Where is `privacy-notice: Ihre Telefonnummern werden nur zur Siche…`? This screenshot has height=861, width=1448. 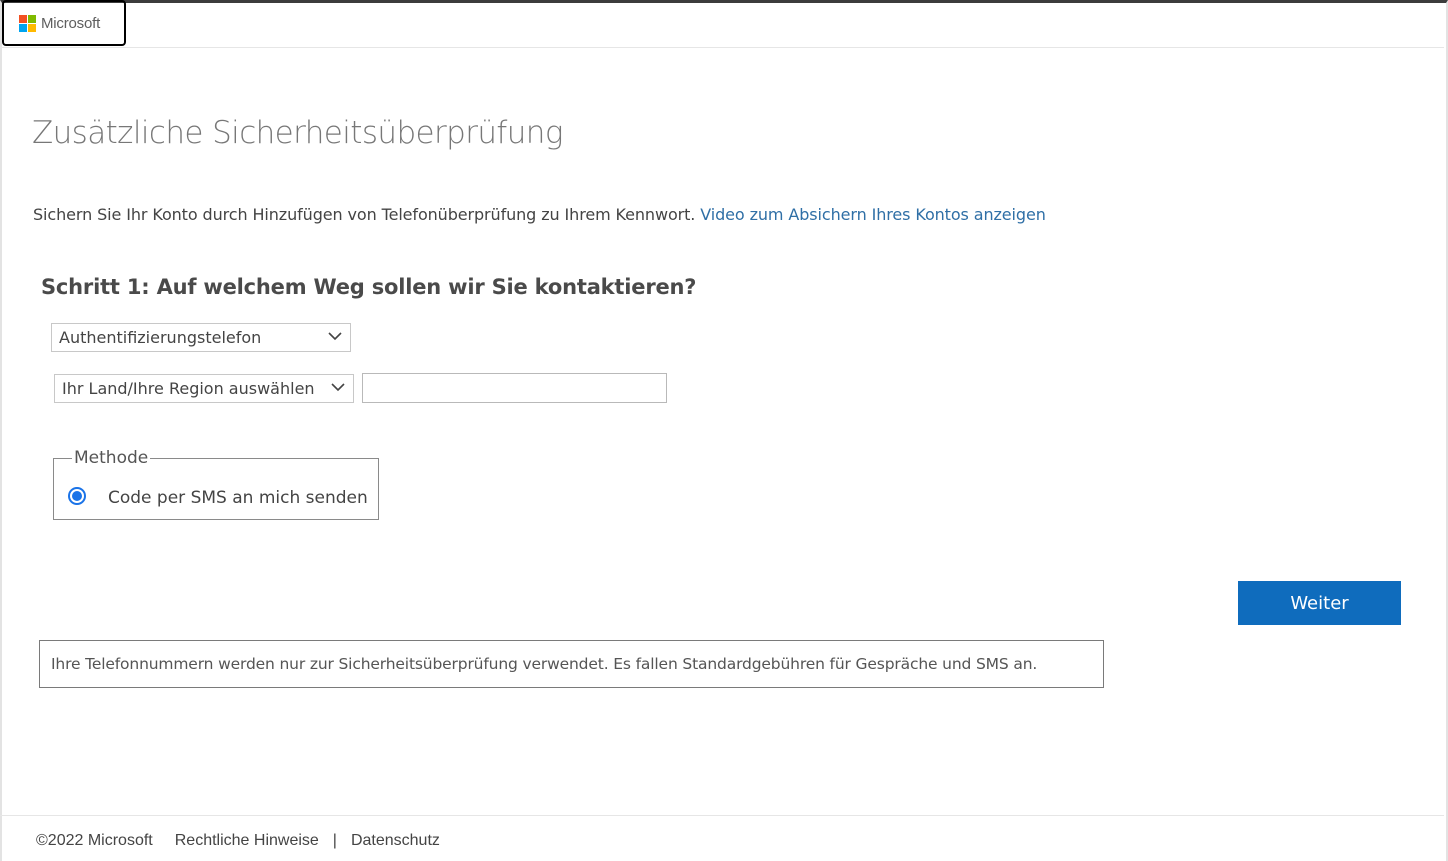
privacy-notice: Ihre Telefonnummern werden nur zur Siche… is located at coordinates (571, 664).